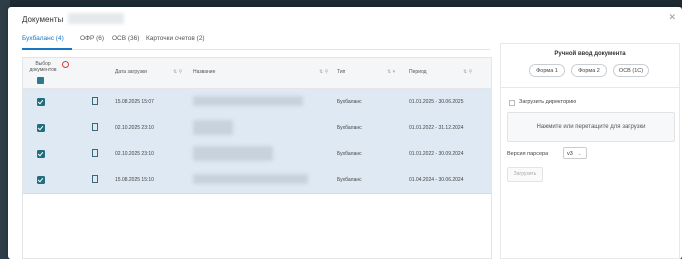  I want to click on cell-period: 01.01.2022 - 31.12.2024, so click(436, 128).